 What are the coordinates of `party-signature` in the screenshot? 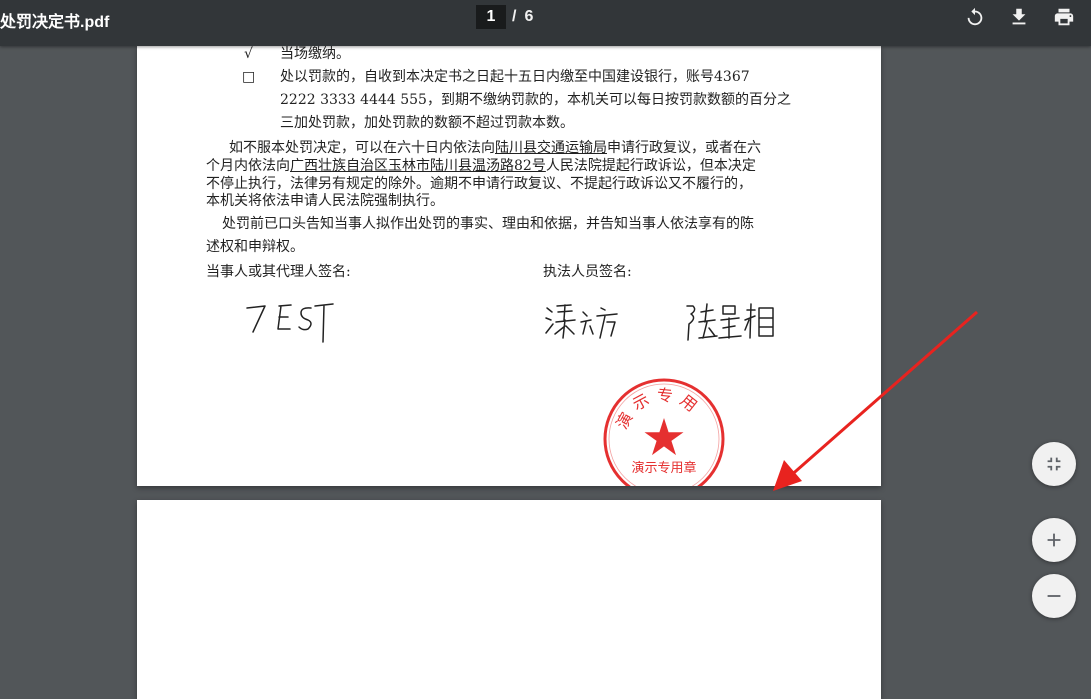 It's located at (291, 322).